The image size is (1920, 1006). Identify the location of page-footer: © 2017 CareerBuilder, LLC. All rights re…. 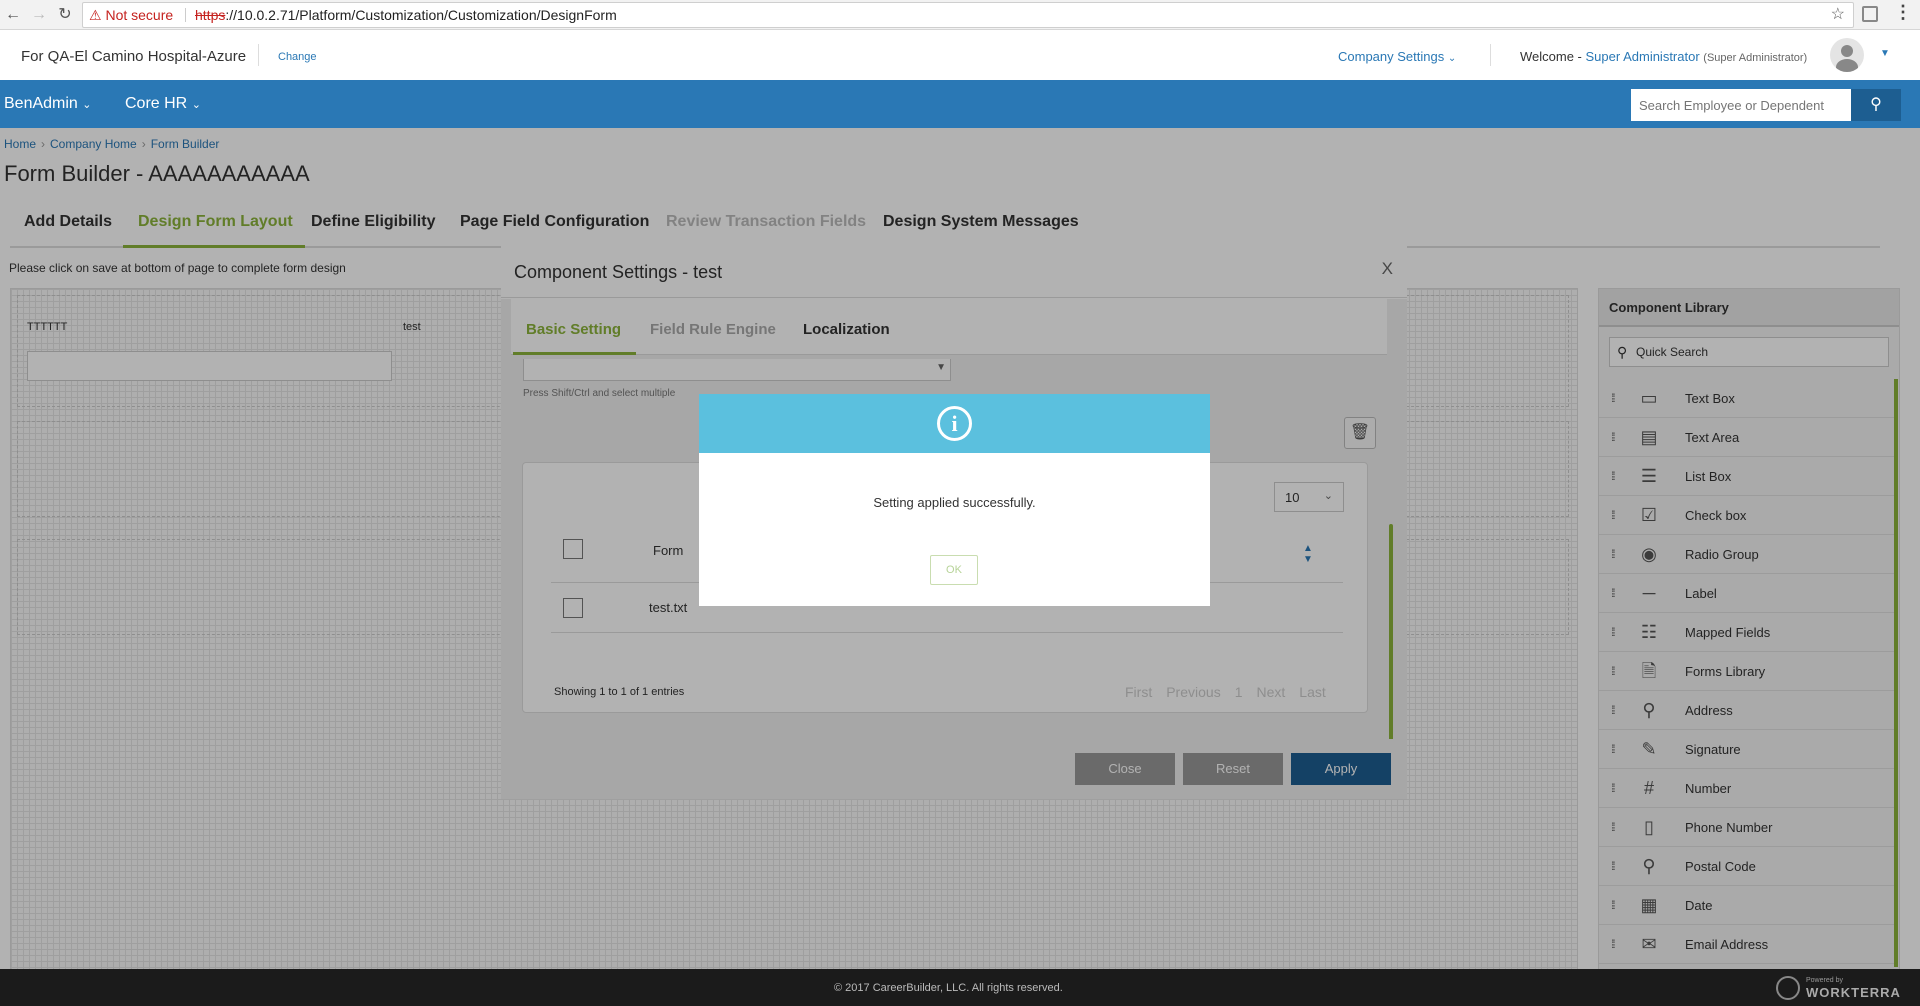
(960, 987).